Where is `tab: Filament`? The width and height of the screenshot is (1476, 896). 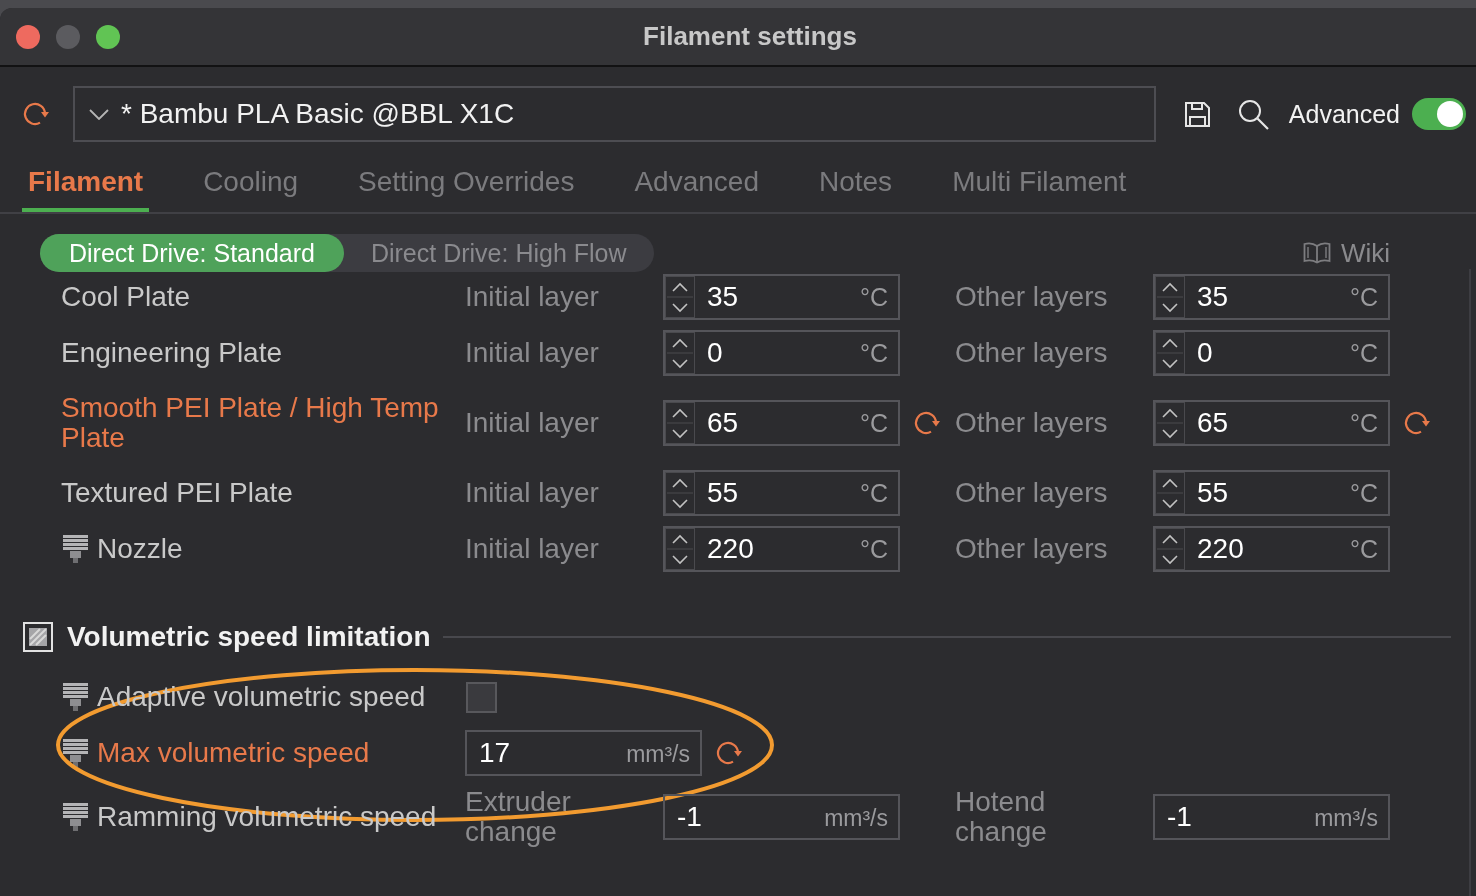 tab: Filament is located at coordinates (86, 186).